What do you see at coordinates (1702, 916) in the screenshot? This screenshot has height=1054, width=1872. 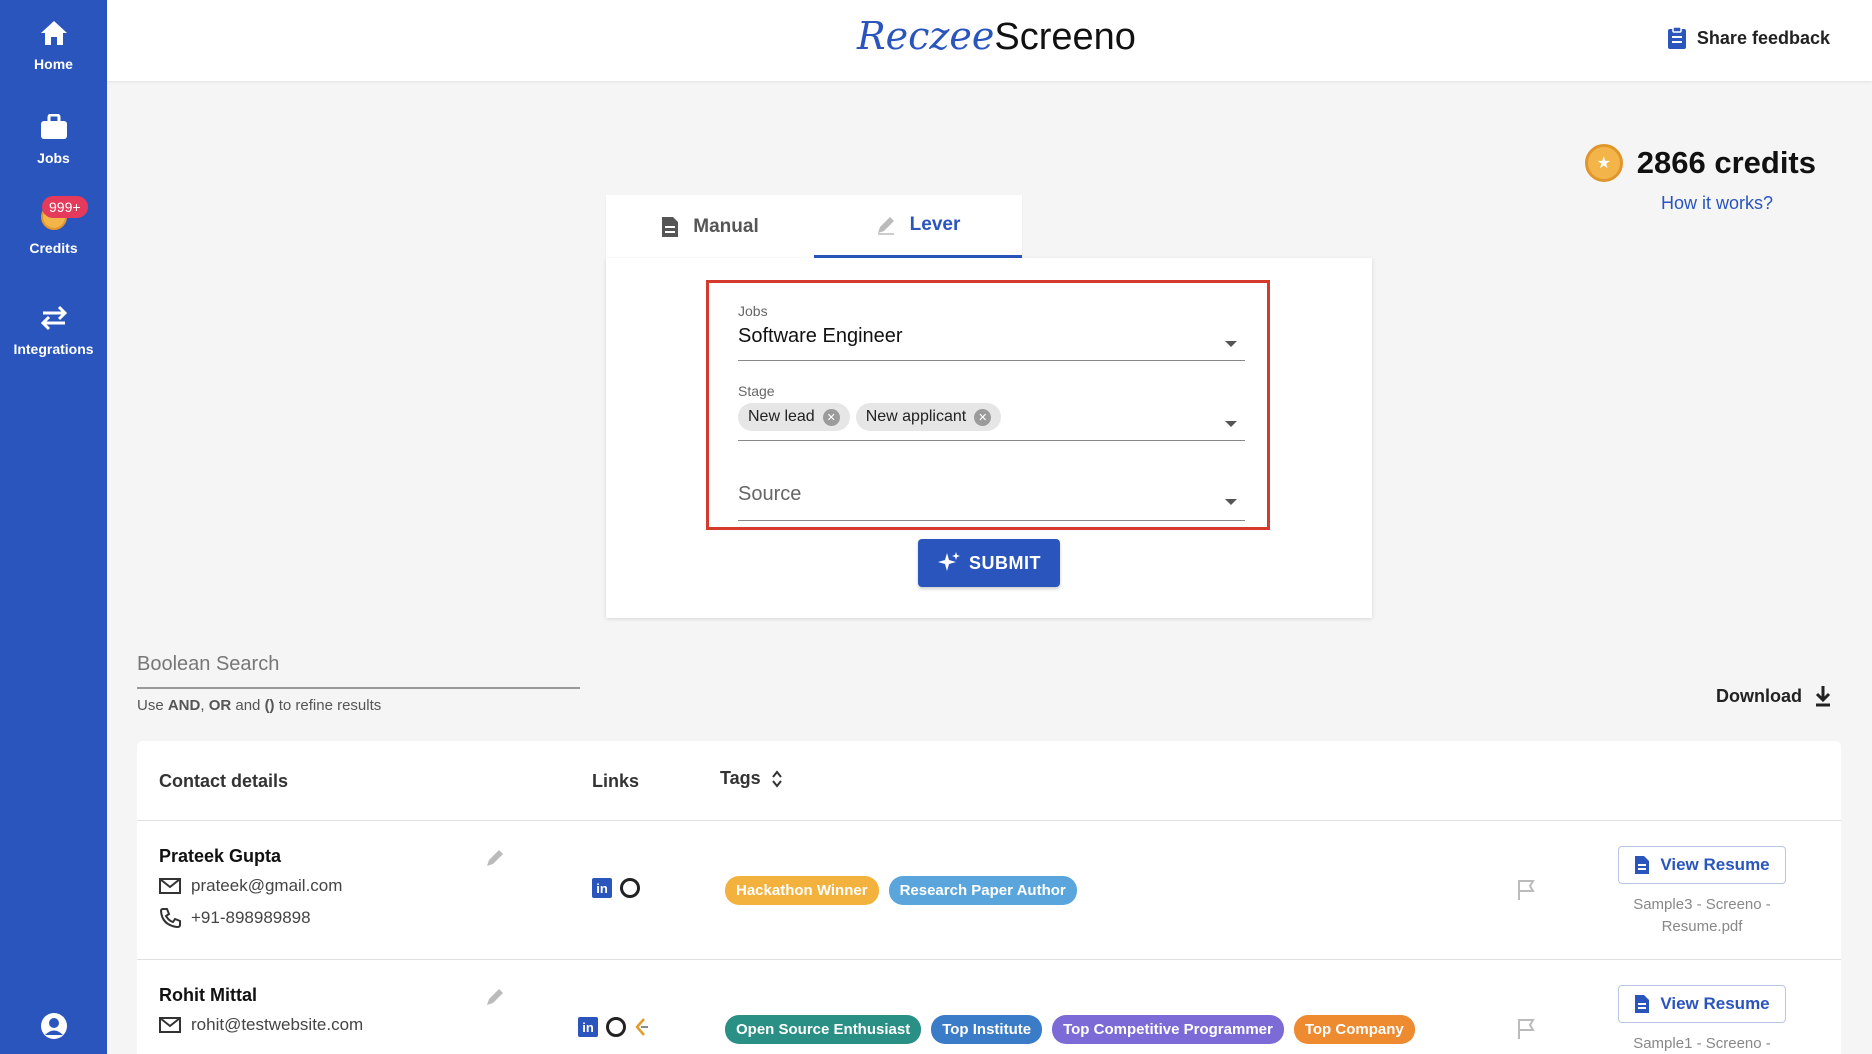 I see `resume-filename: Sample3 - Screeno - Resume.pdf` at bounding box center [1702, 916].